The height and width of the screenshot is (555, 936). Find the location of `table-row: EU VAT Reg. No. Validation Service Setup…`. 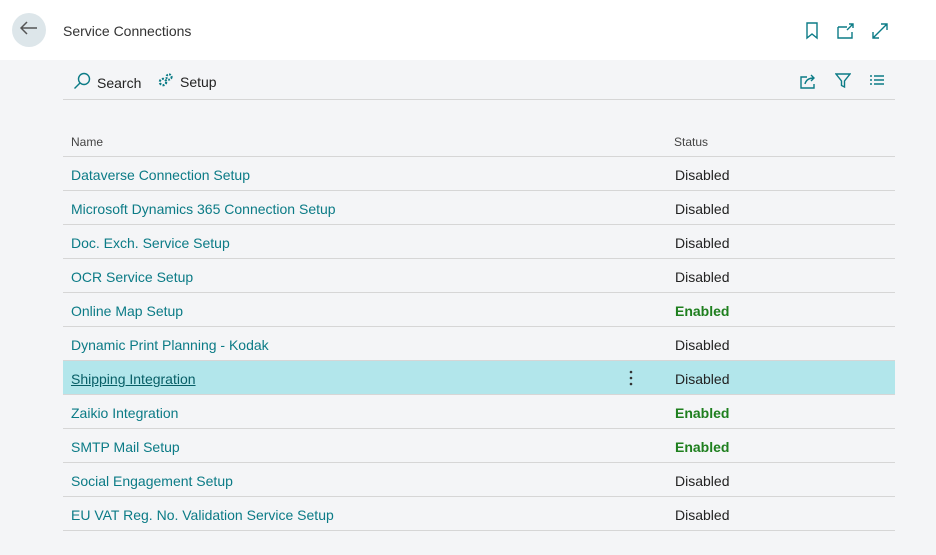

table-row: EU VAT Reg. No. Validation Service Setup… is located at coordinates (479, 514).